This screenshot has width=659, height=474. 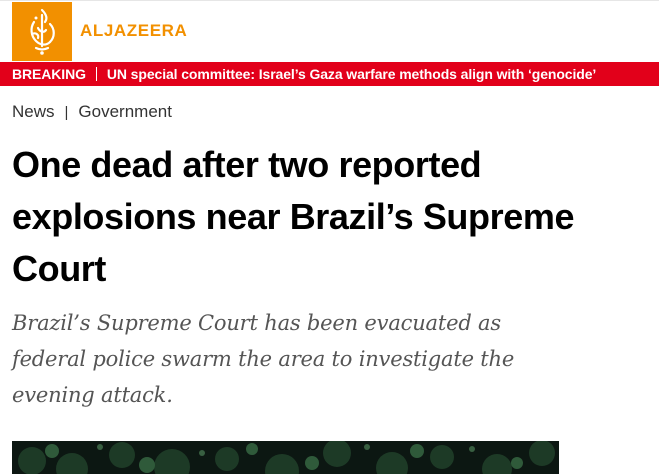 What do you see at coordinates (42, 31) in the screenshot?
I see `aljazeera-logo-icon` at bounding box center [42, 31].